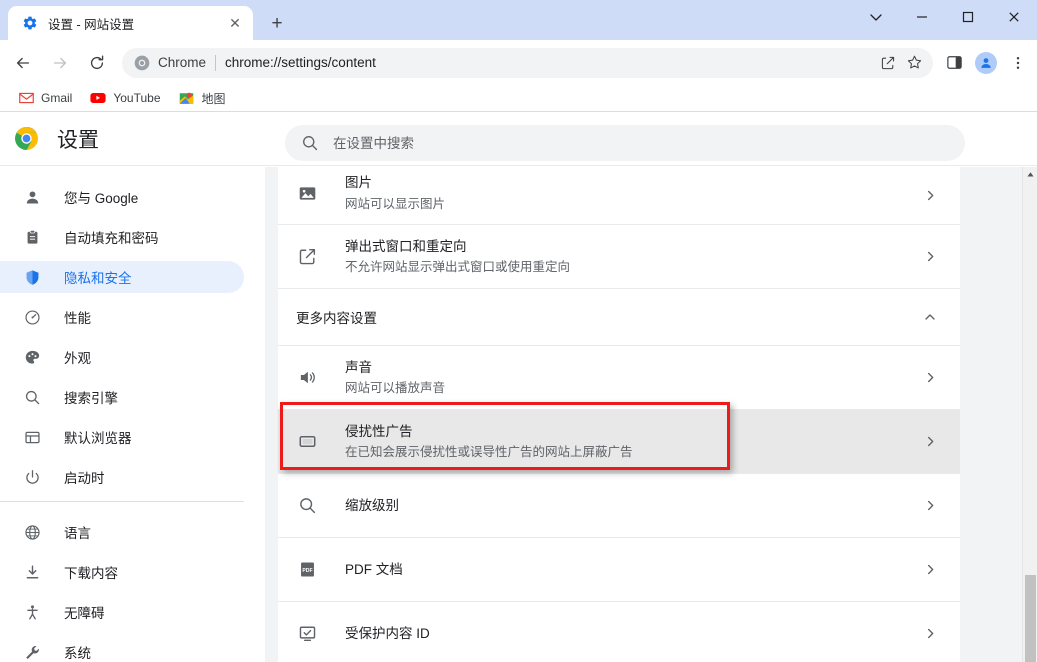 The width and height of the screenshot is (1037, 662). I want to click on browser-toolbar: Chrome chrome://settings/content, so click(518, 62).